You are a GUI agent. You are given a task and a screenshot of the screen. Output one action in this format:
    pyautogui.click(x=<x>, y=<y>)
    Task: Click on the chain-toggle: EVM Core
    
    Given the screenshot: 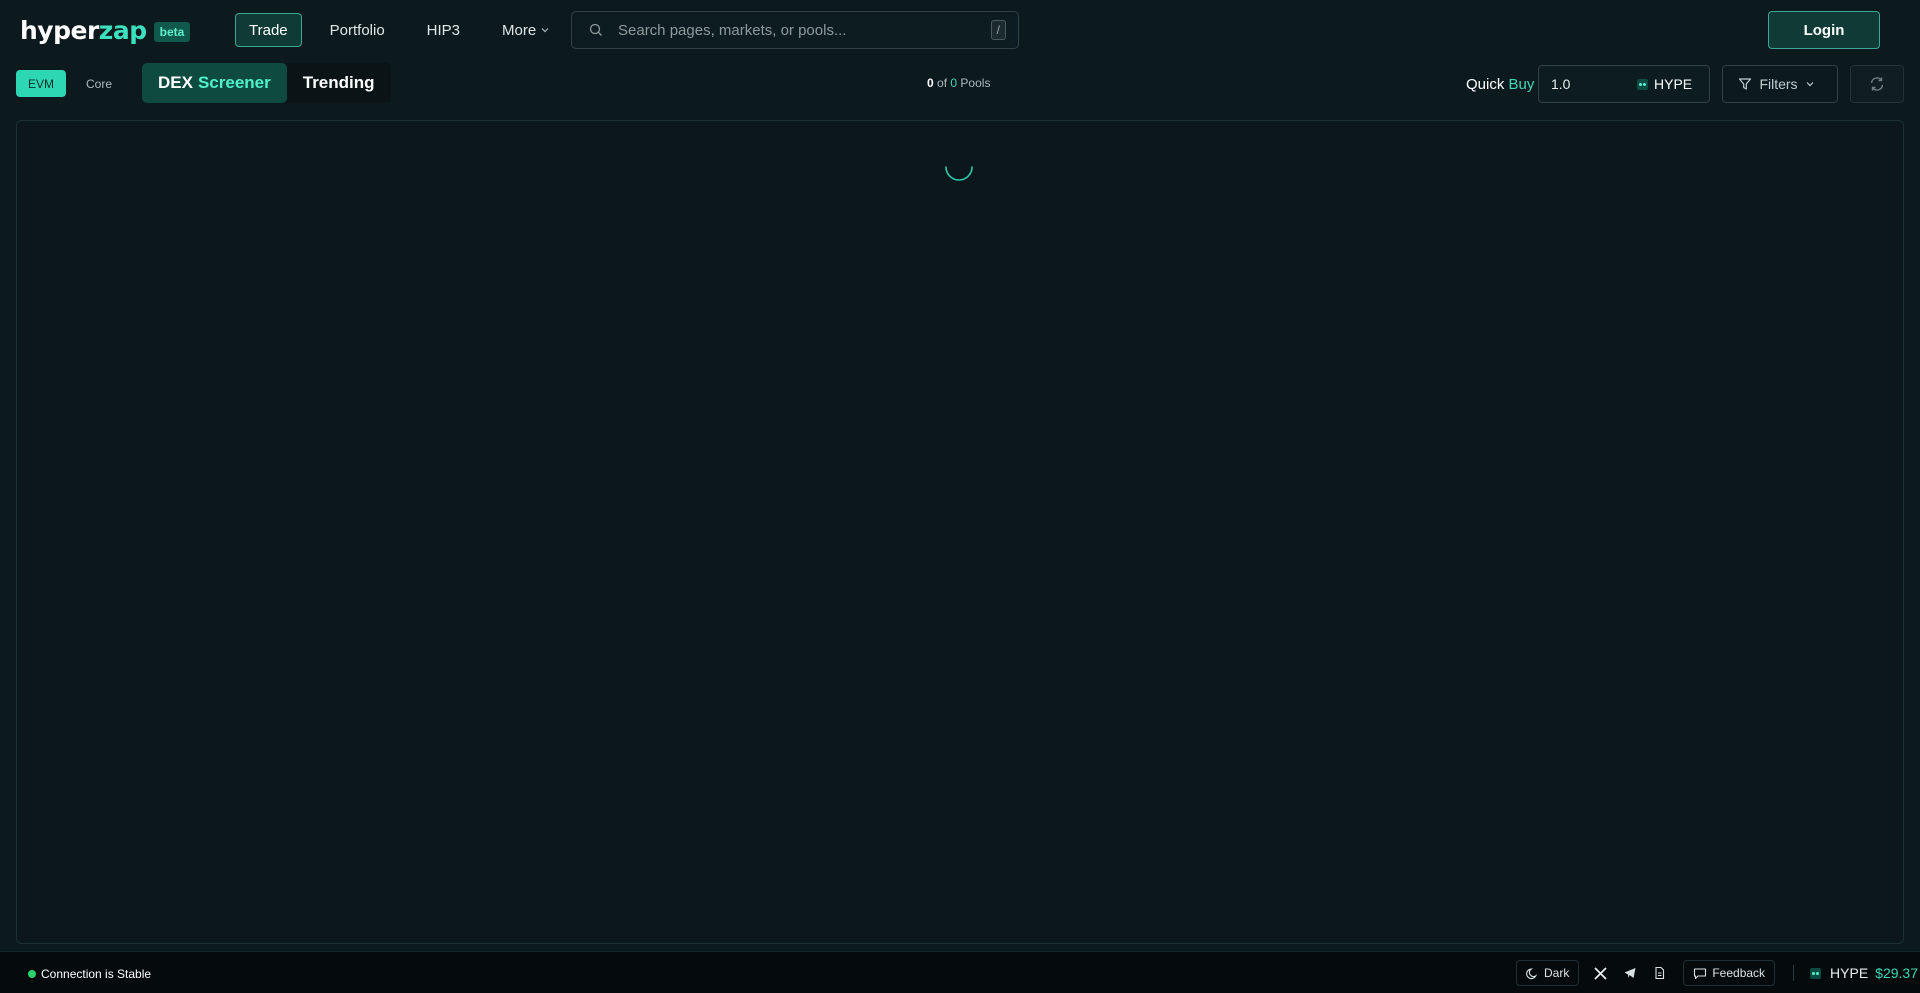 What is the action you would take?
    pyautogui.click(x=74, y=83)
    